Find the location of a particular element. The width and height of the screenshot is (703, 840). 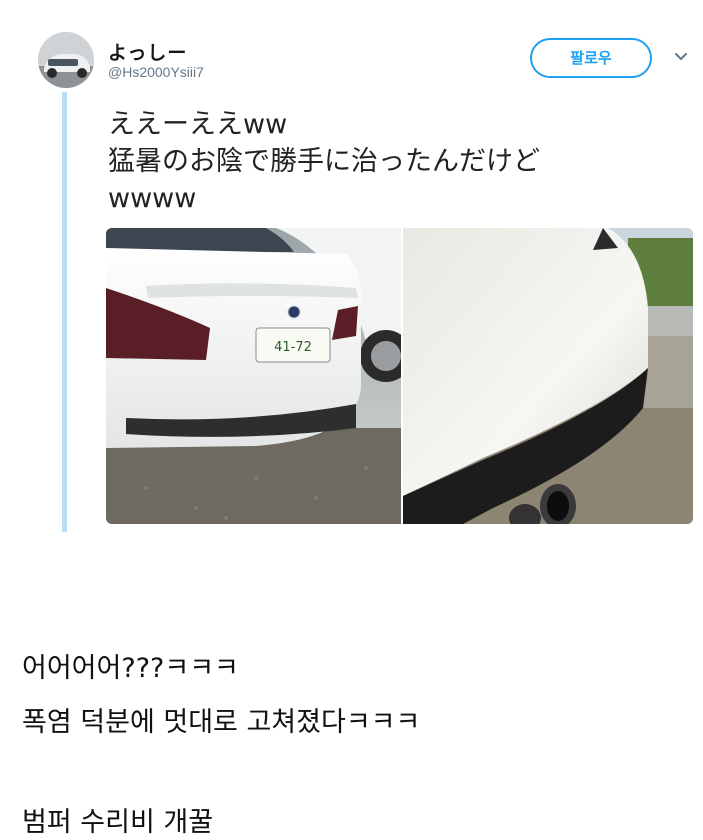

chevron-down-icon is located at coordinates (681, 57).